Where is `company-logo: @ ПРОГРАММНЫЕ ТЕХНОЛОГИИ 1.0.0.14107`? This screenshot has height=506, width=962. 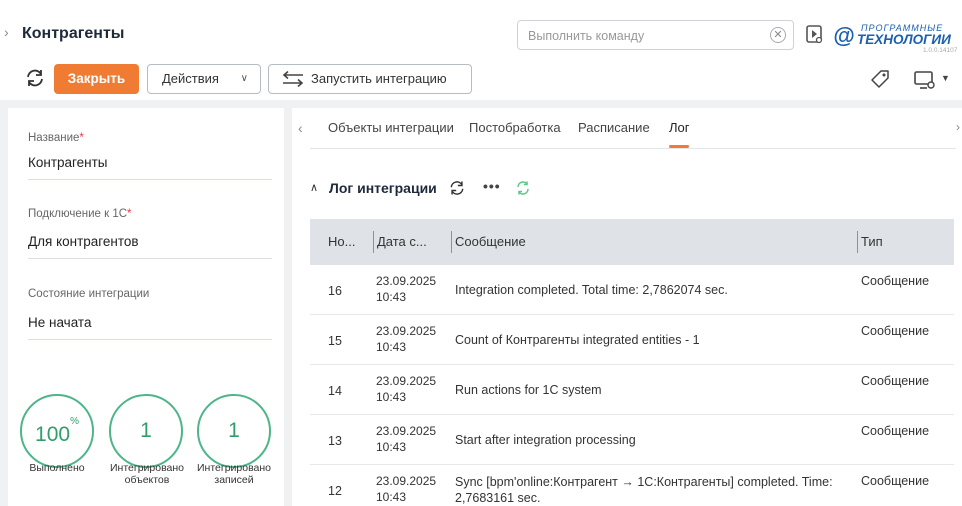 company-logo: @ ПРОГРАММНЫЕ ТЕХНОЛОГИИ 1.0.0.14107 is located at coordinates (897, 38).